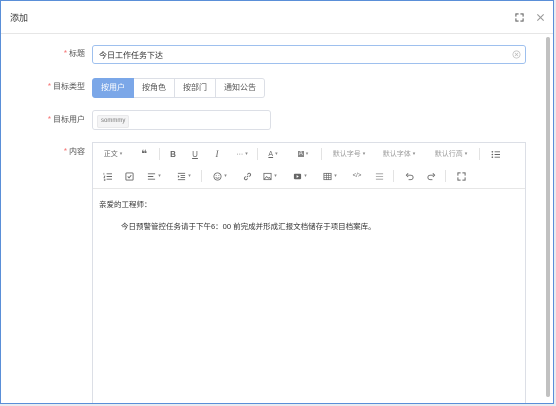  What do you see at coordinates (309, 166) in the screenshot?
I see `editor-toolbar: 正文 ▾ ❝ B U I ··· ▾ A ▾ A ▾ 默认字号 ▾ 默认字体 ▾ 默认行高 ▾` at bounding box center [309, 166].